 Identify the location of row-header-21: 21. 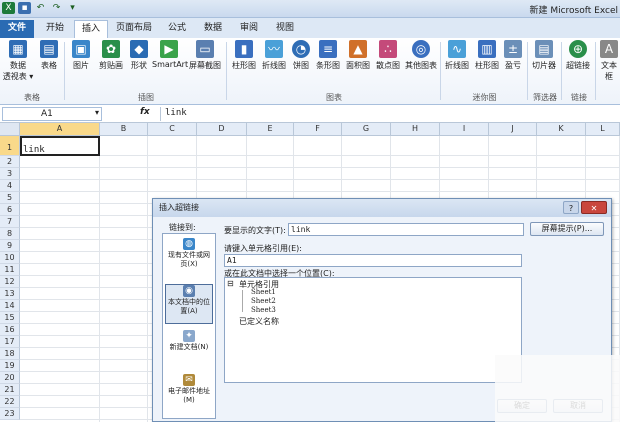
(10, 390).